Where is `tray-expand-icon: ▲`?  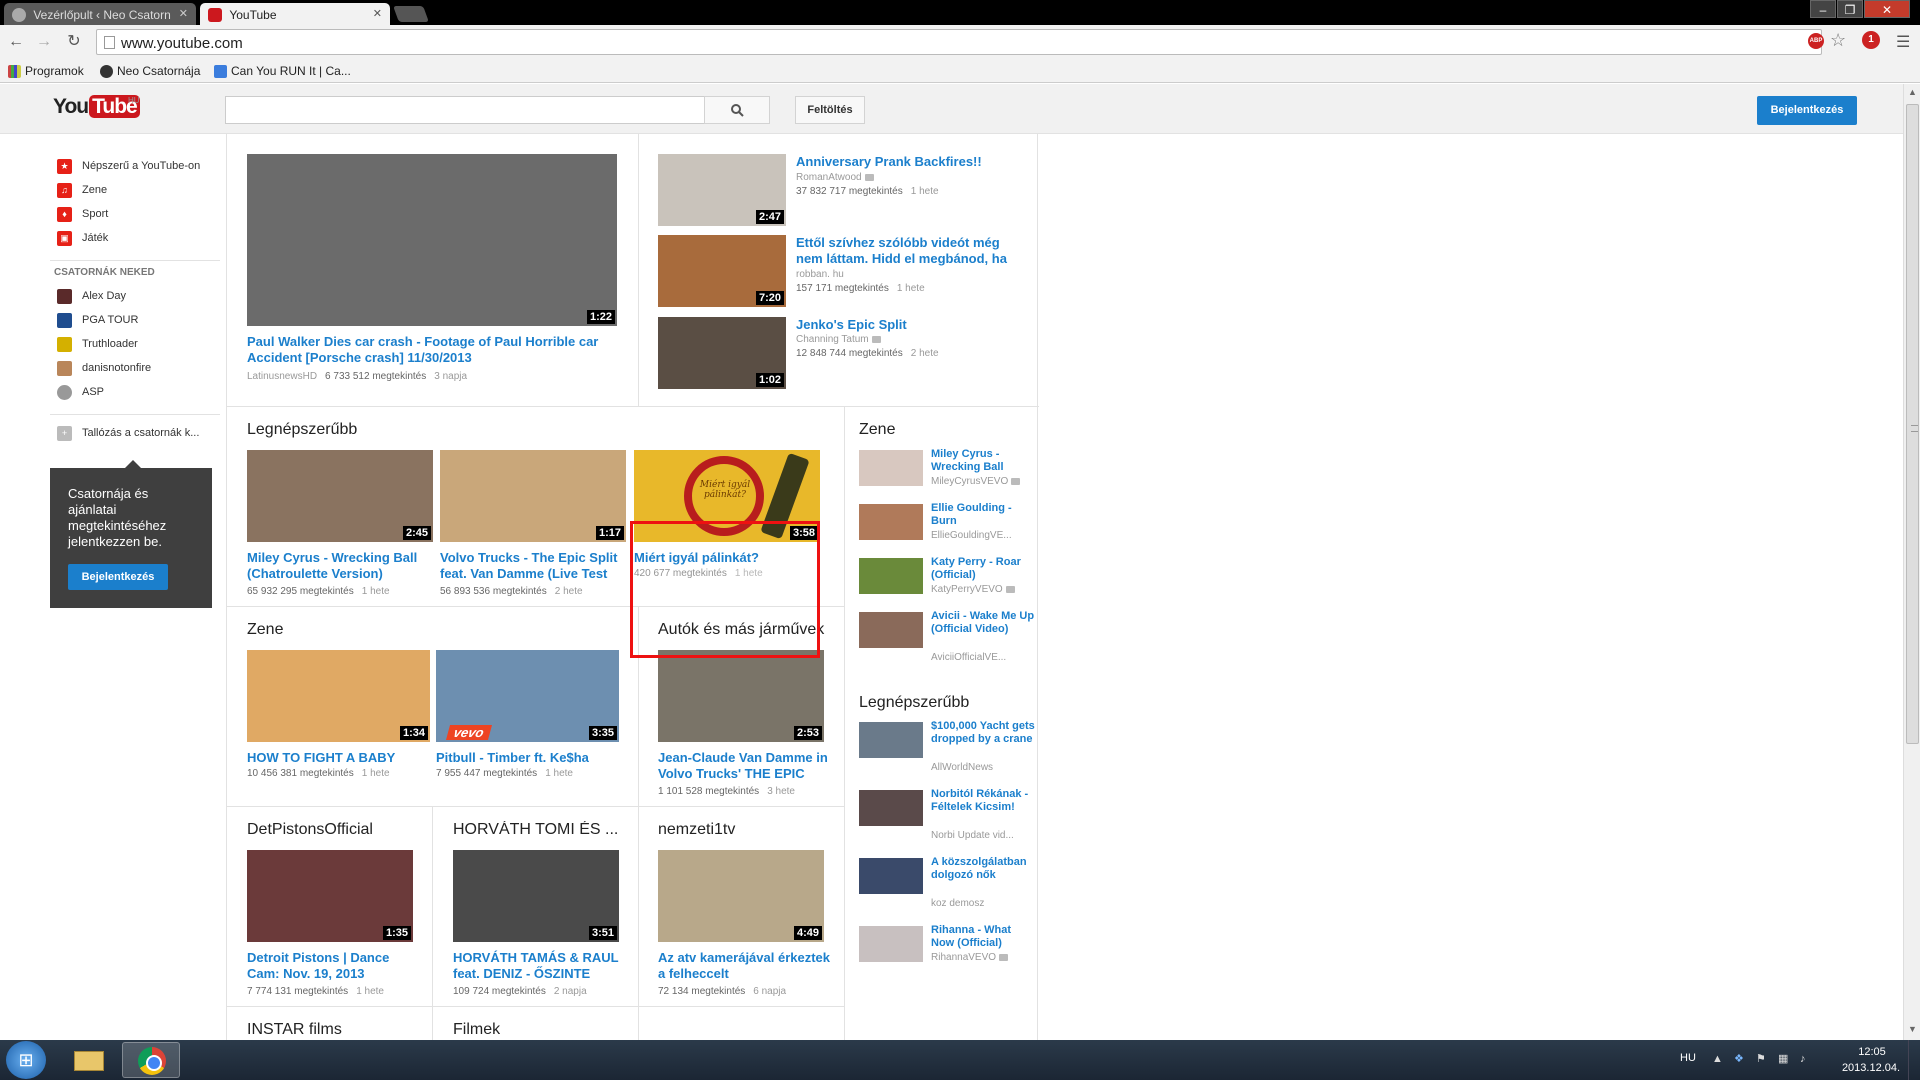 tray-expand-icon: ▲ is located at coordinates (1718, 1059).